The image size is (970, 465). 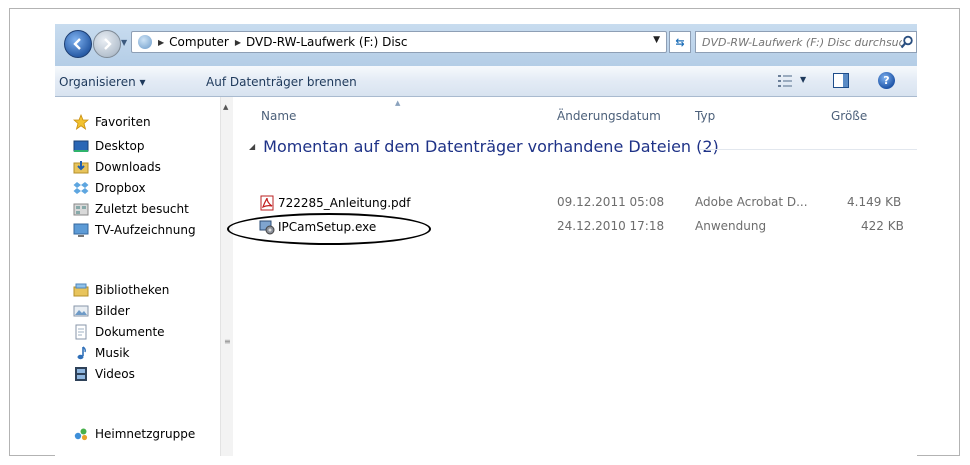 What do you see at coordinates (145, 230) in the screenshot?
I see `nav-label: TV-Aufzeichnung` at bounding box center [145, 230].